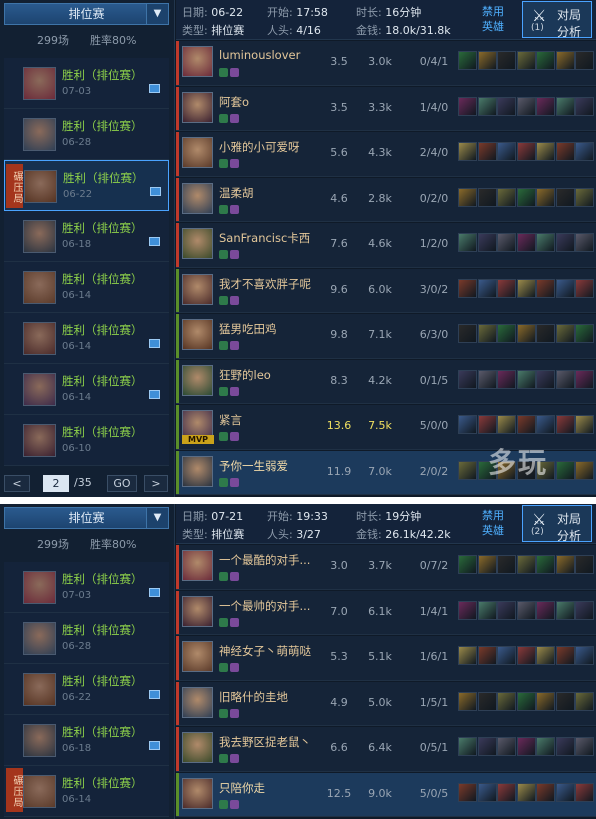 The image size is (596, 819). What do you see at coordinates (403, 30) in the screenshot?
I see `gold-field: 金钱: 18.0k/31.8k` at bounding box center [403, 30].